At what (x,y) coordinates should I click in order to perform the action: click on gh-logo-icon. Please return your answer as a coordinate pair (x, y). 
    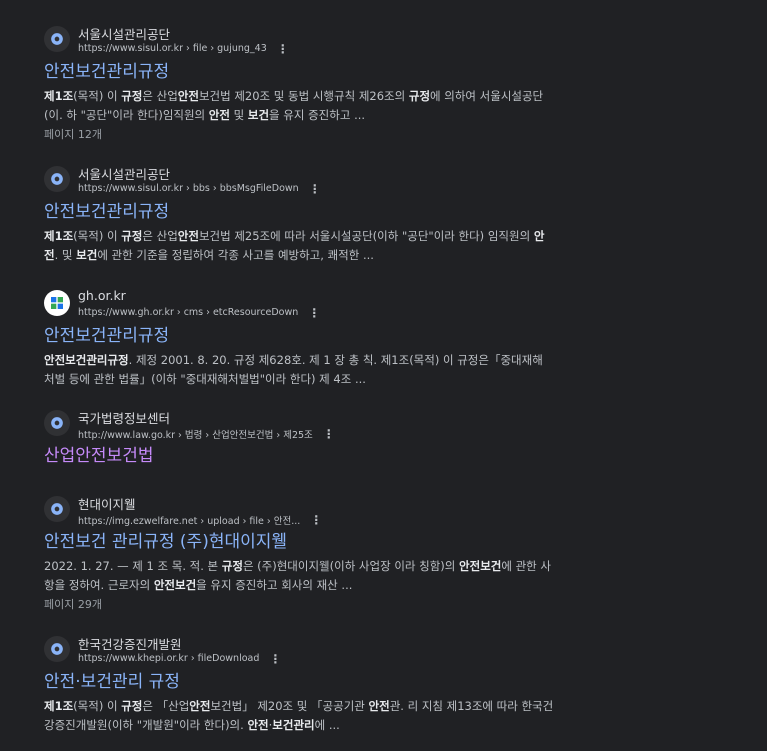
    Looking at the image, I should click on (57, 303).